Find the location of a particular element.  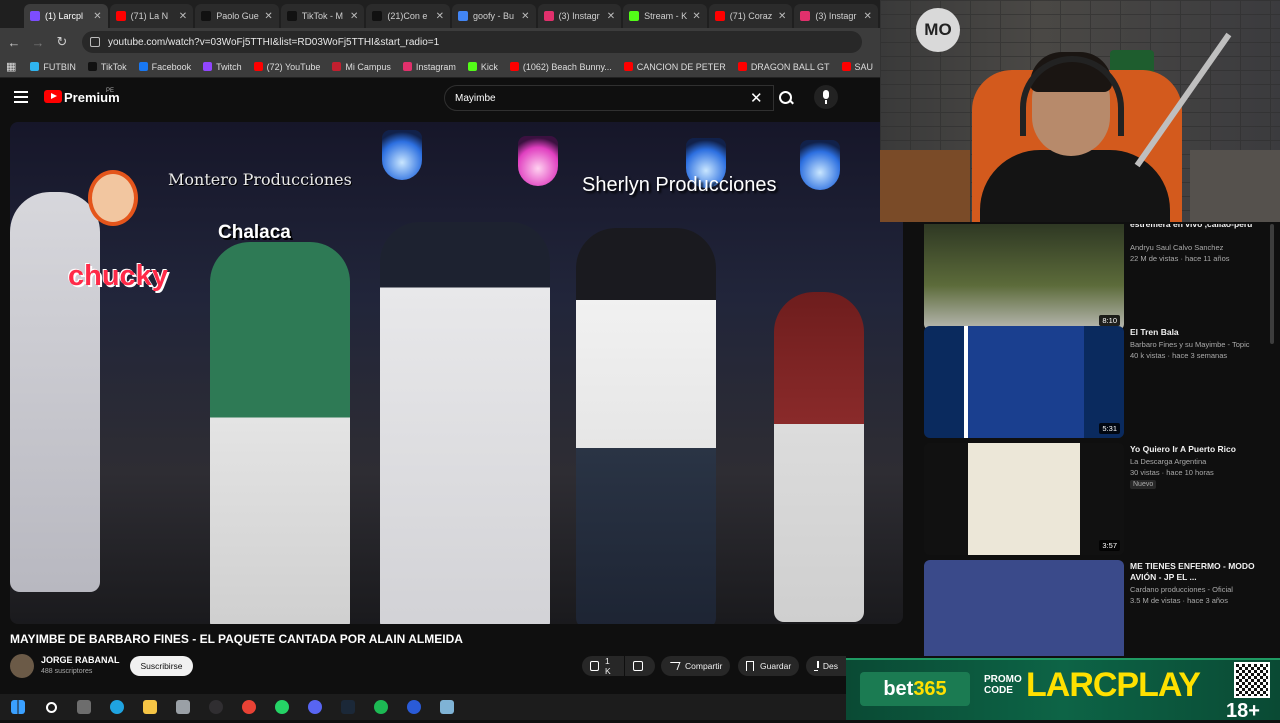

bookmark-item: Mi Campus is located at coordinates (361, 67).